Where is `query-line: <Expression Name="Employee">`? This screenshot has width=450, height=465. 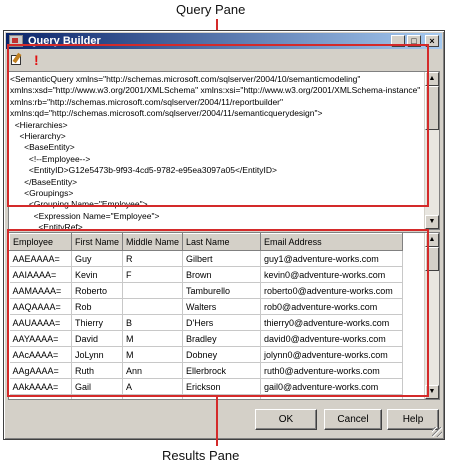 query-line: <Expression Name="Employee"> is located at coordinates (85, 215).